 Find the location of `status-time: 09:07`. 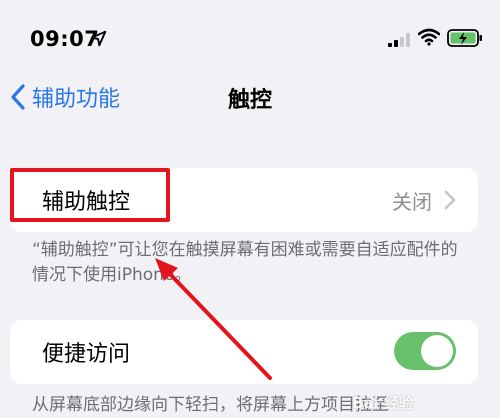

status-time: 09:07 is located at coordinates (65, 39).